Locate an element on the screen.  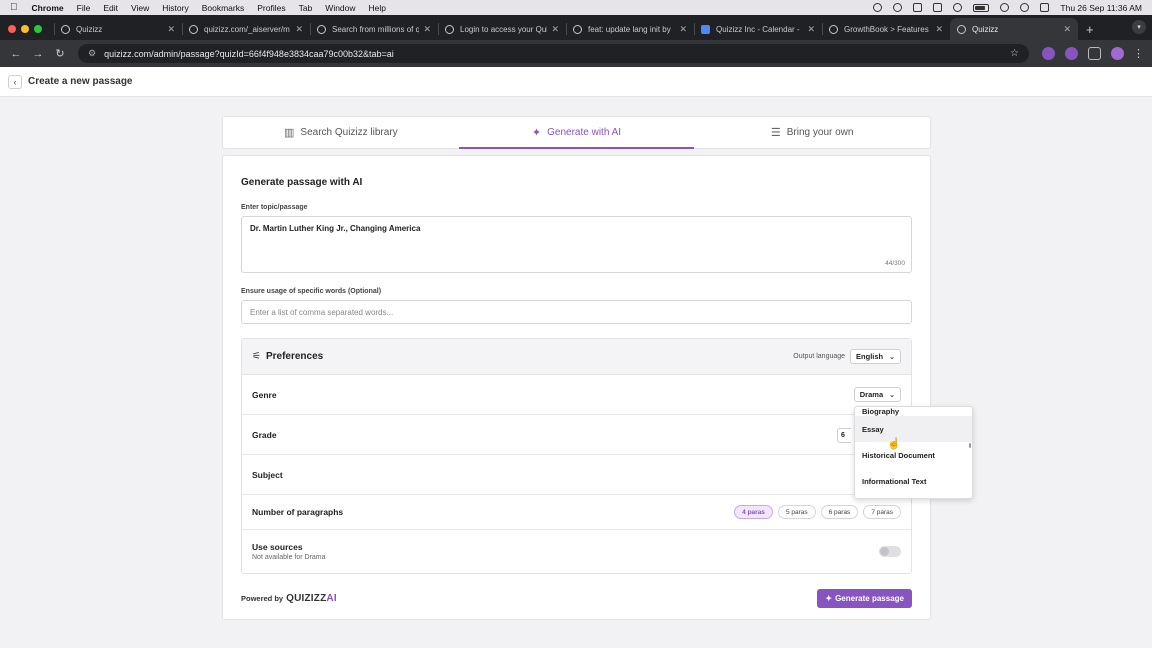
screen-record-icon is located at coordinates (958, 7).